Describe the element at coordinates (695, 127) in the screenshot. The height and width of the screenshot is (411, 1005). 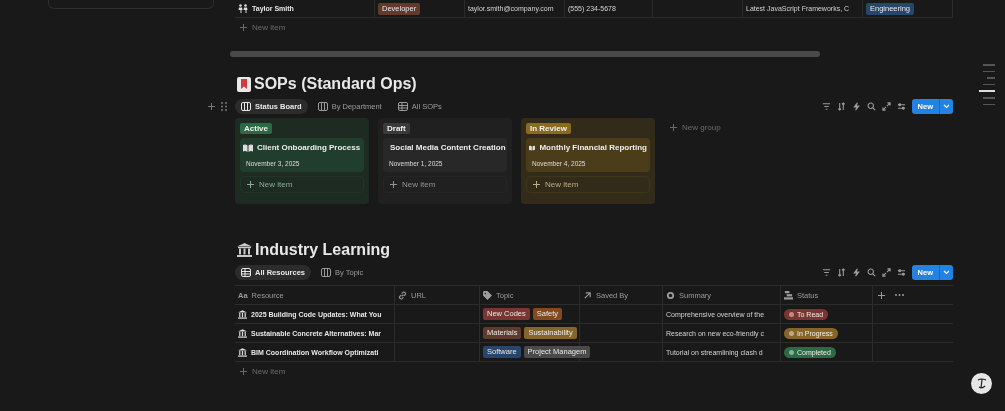
I see `new-group-button: New group` at that location.